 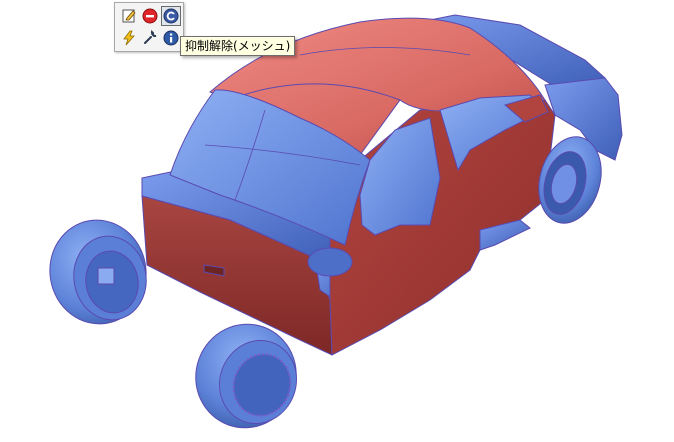 What do you see at coordinates (129, 16) in the screenshot?
I see `edit-sketch-icon` at bounding box center [129, 16].